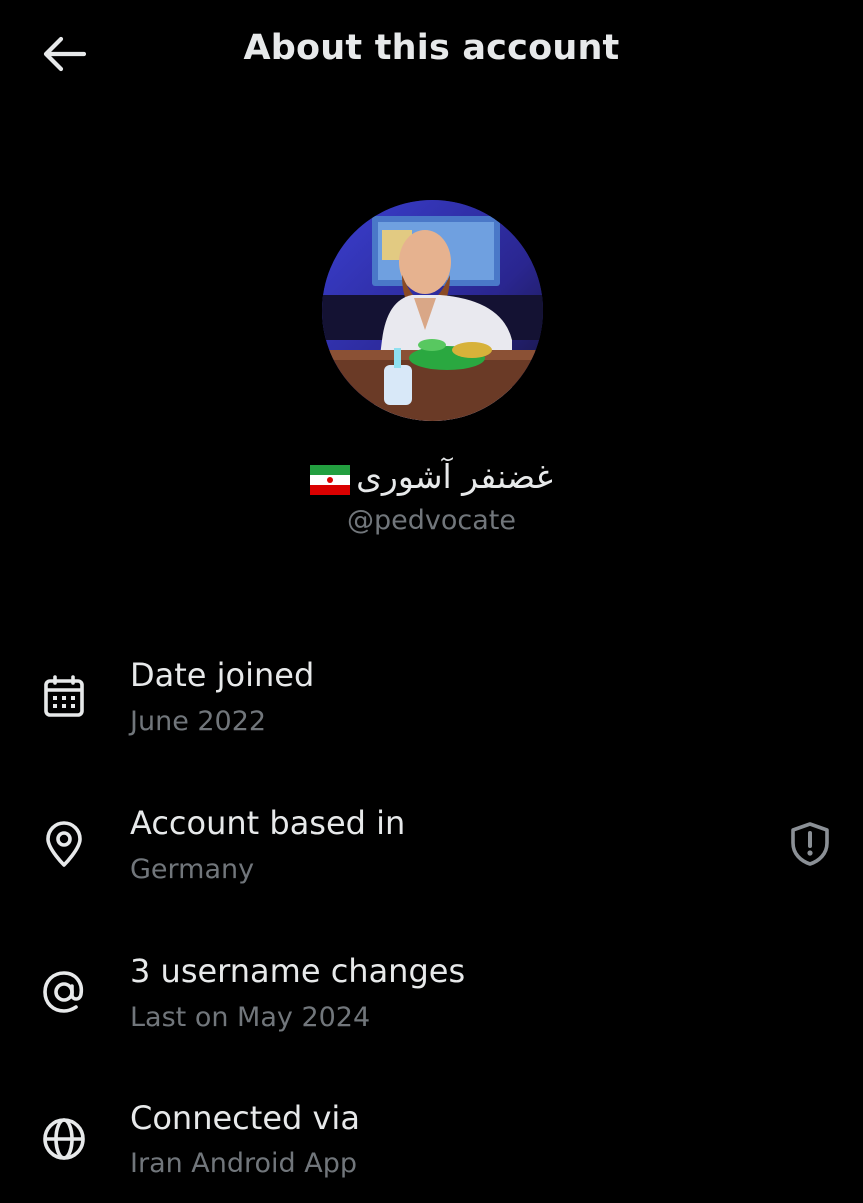  I want to click on location-pin-icon, so click(64, 844).